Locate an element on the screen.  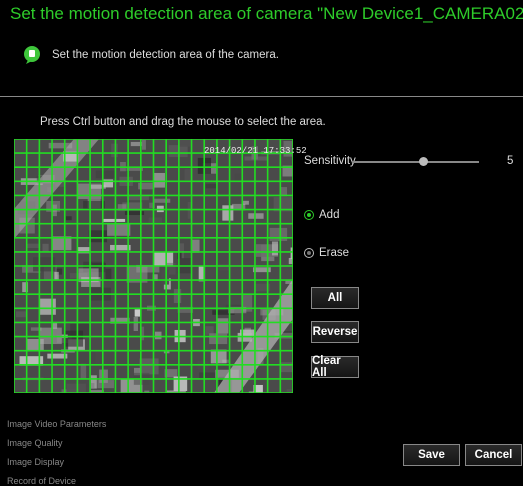
sidenav-item: Record of Device is located at coordinates (41, 481).